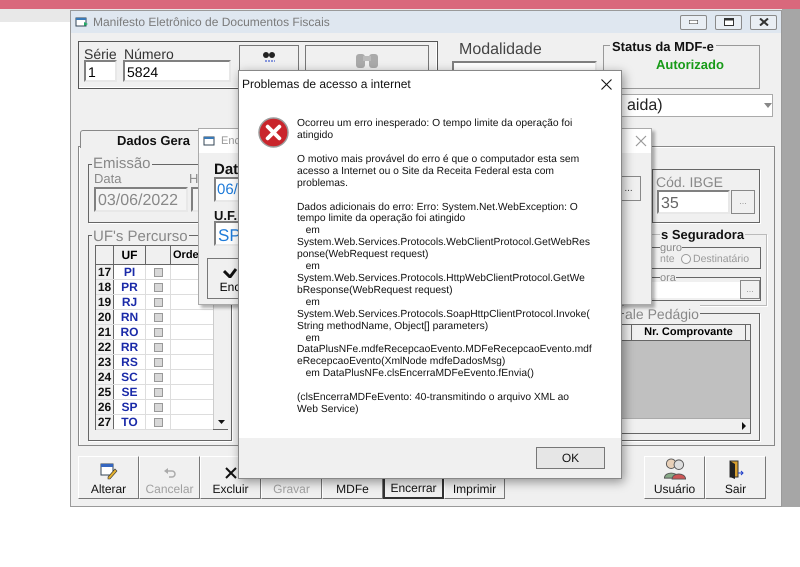 The image size is (800, 567). Describe the element at coordinates (662, 314) in the screenshot. I see `pedagio-label: ale Pedágio` at that location.